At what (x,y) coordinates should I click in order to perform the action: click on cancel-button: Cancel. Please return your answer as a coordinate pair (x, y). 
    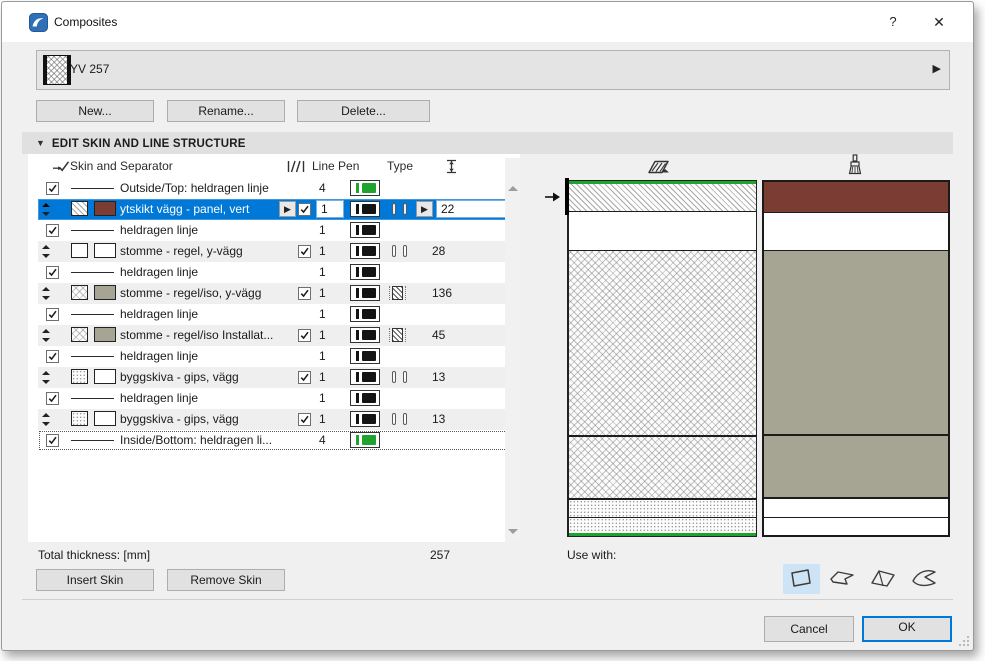
    Looking at the image, I should click on (809, 629).